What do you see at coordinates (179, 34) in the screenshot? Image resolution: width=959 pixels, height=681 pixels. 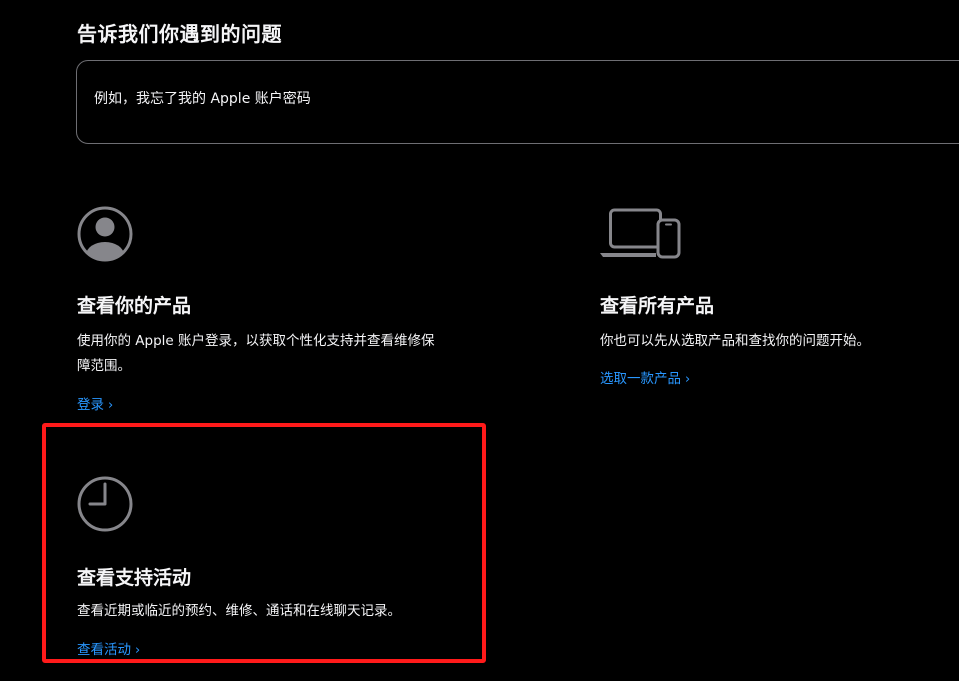 I see `page-title: 告诉我们你遇到的问题` at bounding box center [179, 34].